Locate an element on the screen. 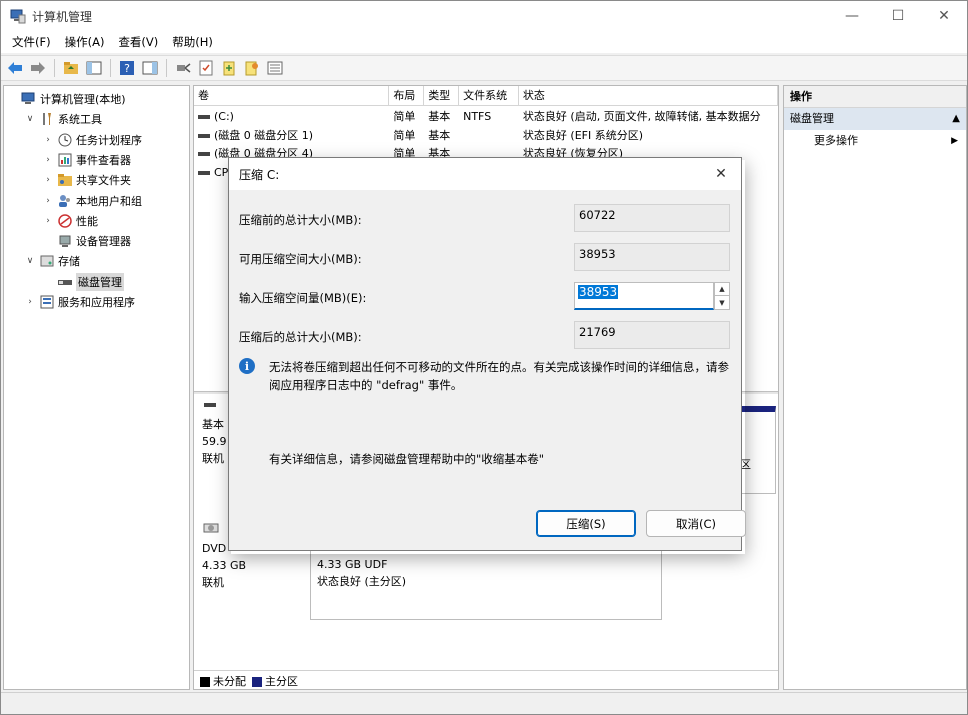 This screenshot has height=715, width=968. menu-action: 操作(A) is located at coordinates (85, 42).